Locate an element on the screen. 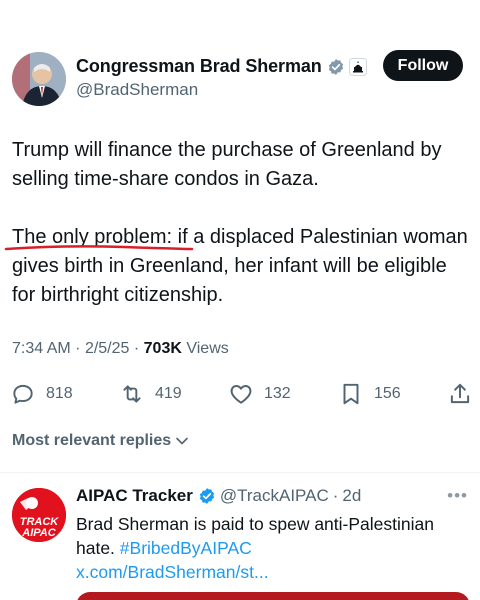  author-display-name: Congressman Brad Sherman is located at coordinates (199, 66).